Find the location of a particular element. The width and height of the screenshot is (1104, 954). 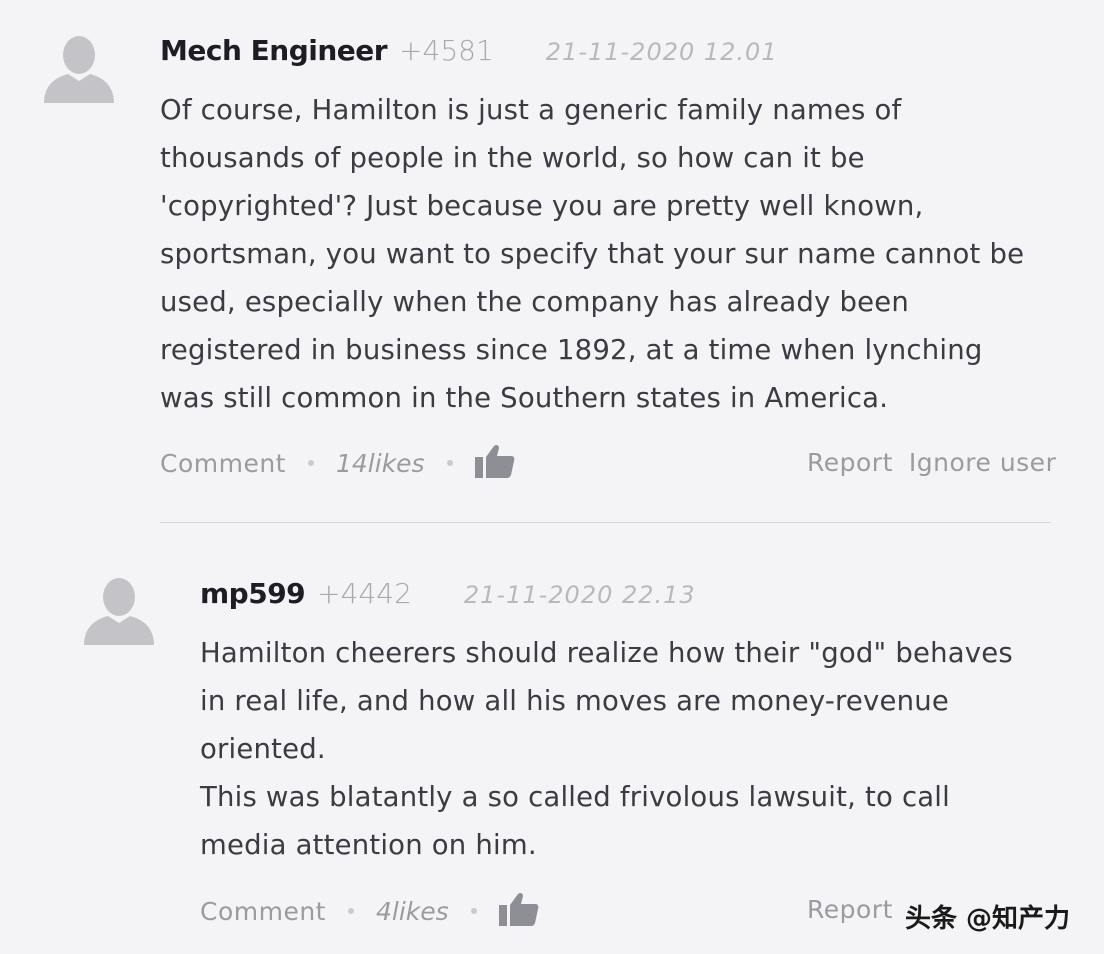

user-score: +4581 is located at coordinates (446, 50).